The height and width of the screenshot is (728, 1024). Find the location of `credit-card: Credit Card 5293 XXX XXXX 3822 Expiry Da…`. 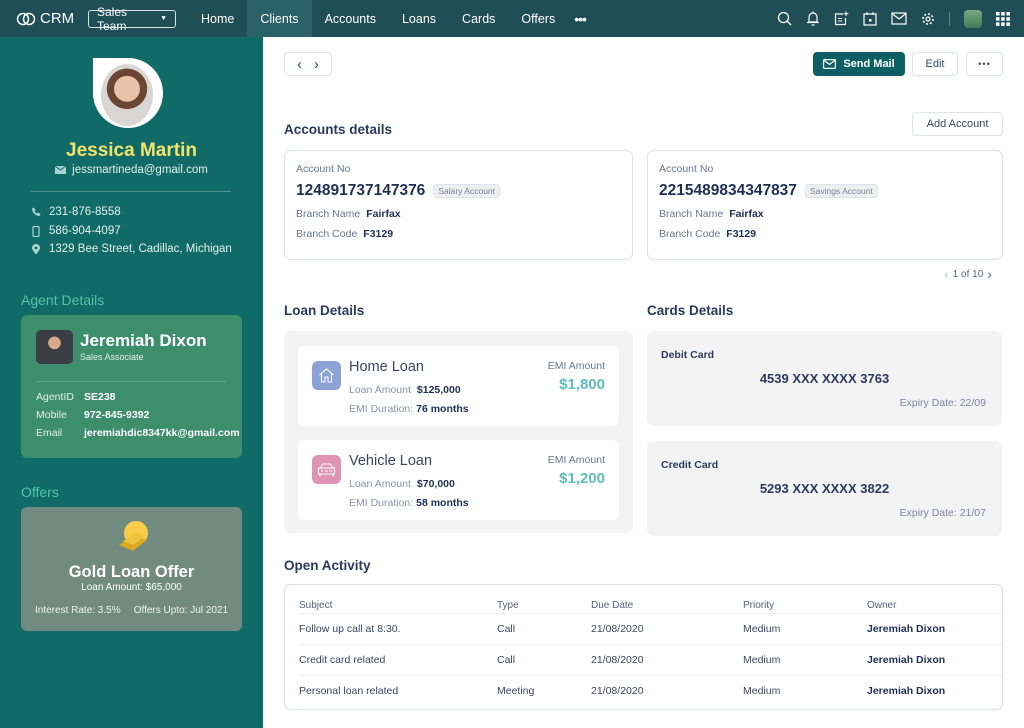

credit-card: Credit Card 5293 XXX XXXX 3822 Expiry Da… is located at coordinates (824, 488).